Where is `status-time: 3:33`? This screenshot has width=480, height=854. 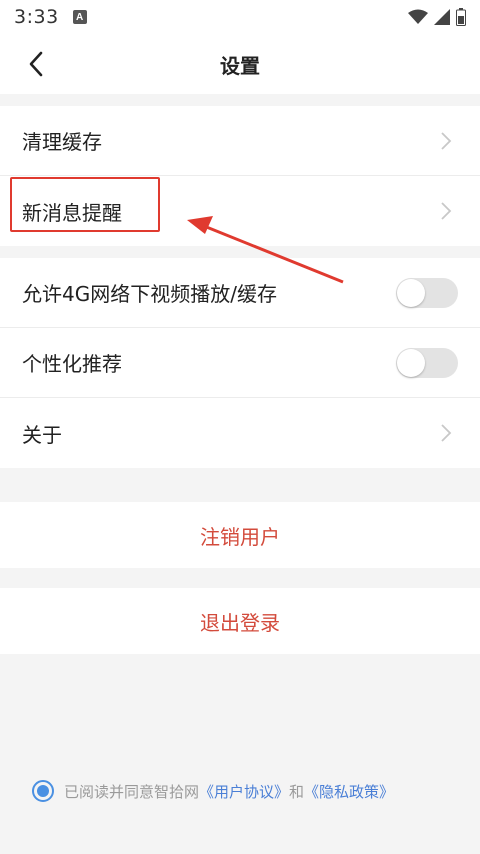
status-time: 3:33 is located at coordinates (36, 17).